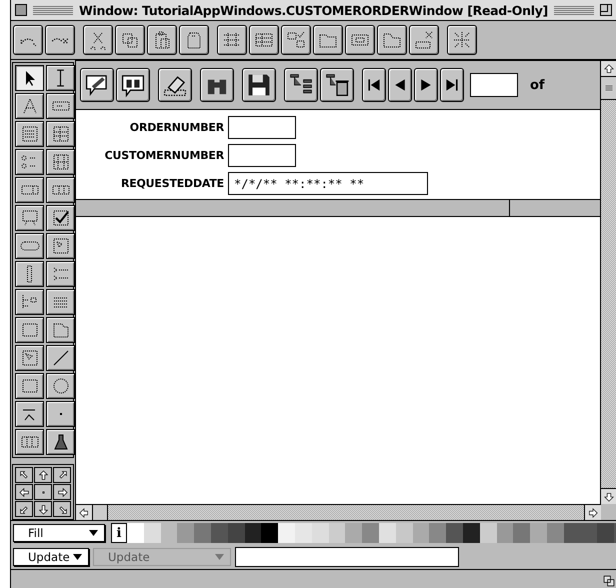 The image size is (616, 588). Describe the element at coordinates (97, 85) in the screenshot. I see `edit-button` at that location.